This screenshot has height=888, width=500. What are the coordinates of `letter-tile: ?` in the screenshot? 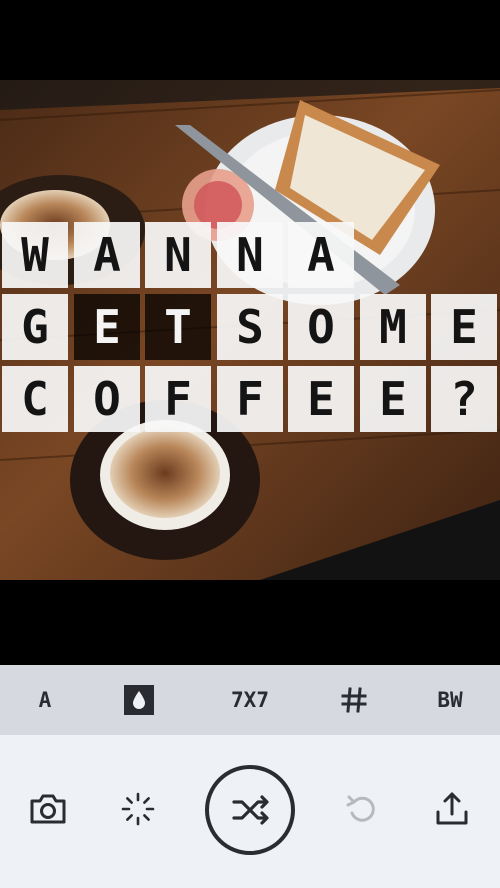 It's located at (464, 399).